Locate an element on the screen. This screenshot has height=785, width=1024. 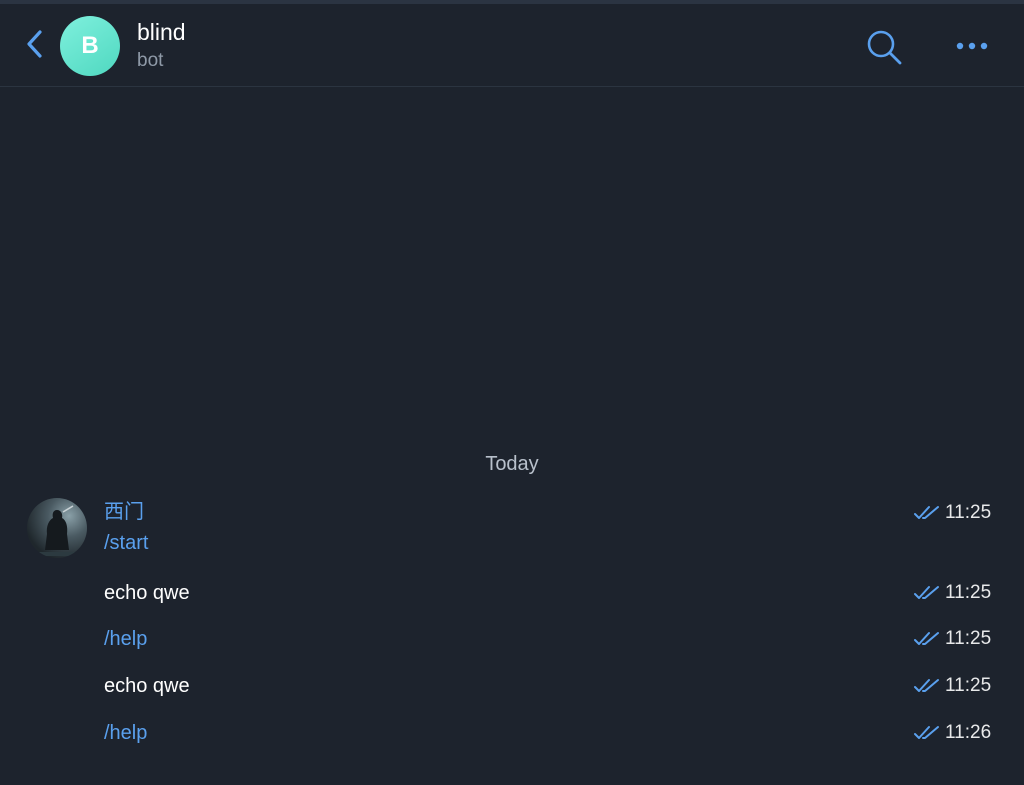
sender-name: 西门 is located at coordinates (124, 512).